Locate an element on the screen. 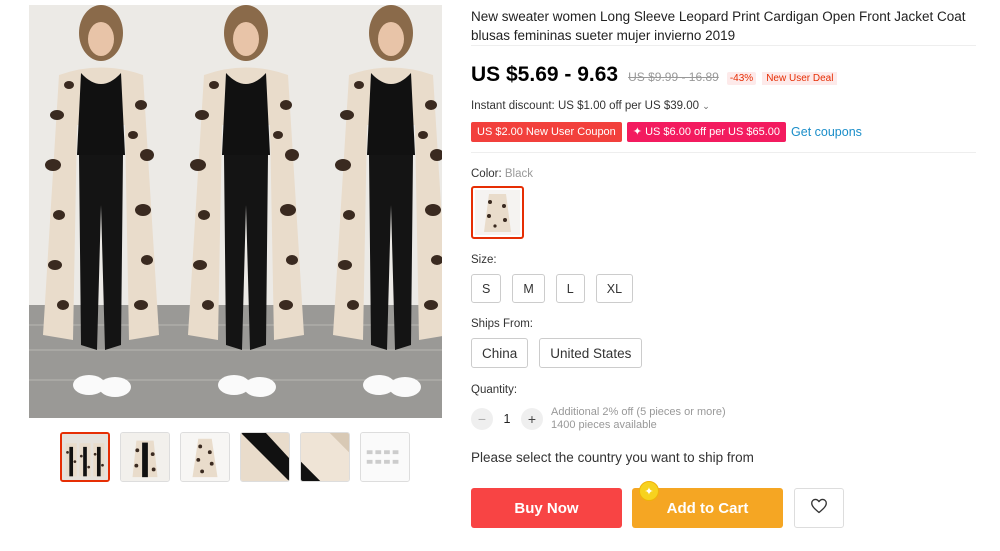 The height and width of the screenshot is (551, 1000). ships-from-china: China is located at coordinates (500, 353).